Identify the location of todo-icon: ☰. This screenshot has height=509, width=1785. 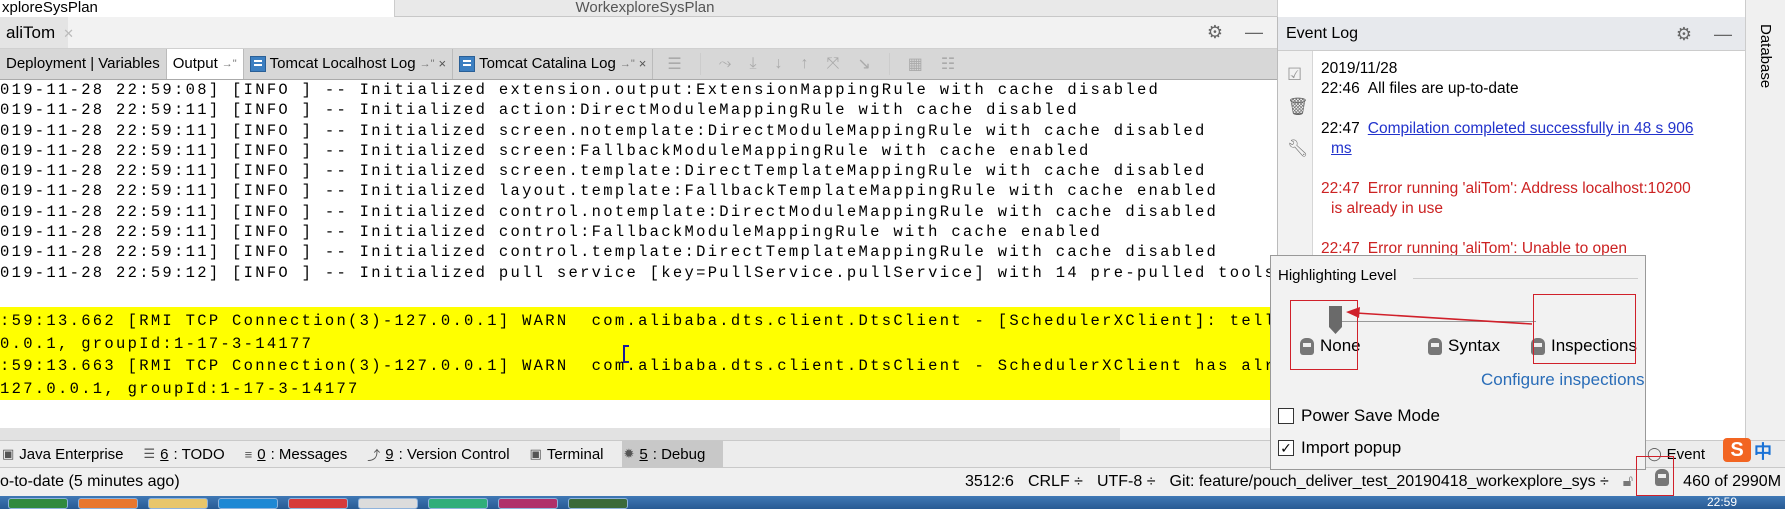
(149, 453).